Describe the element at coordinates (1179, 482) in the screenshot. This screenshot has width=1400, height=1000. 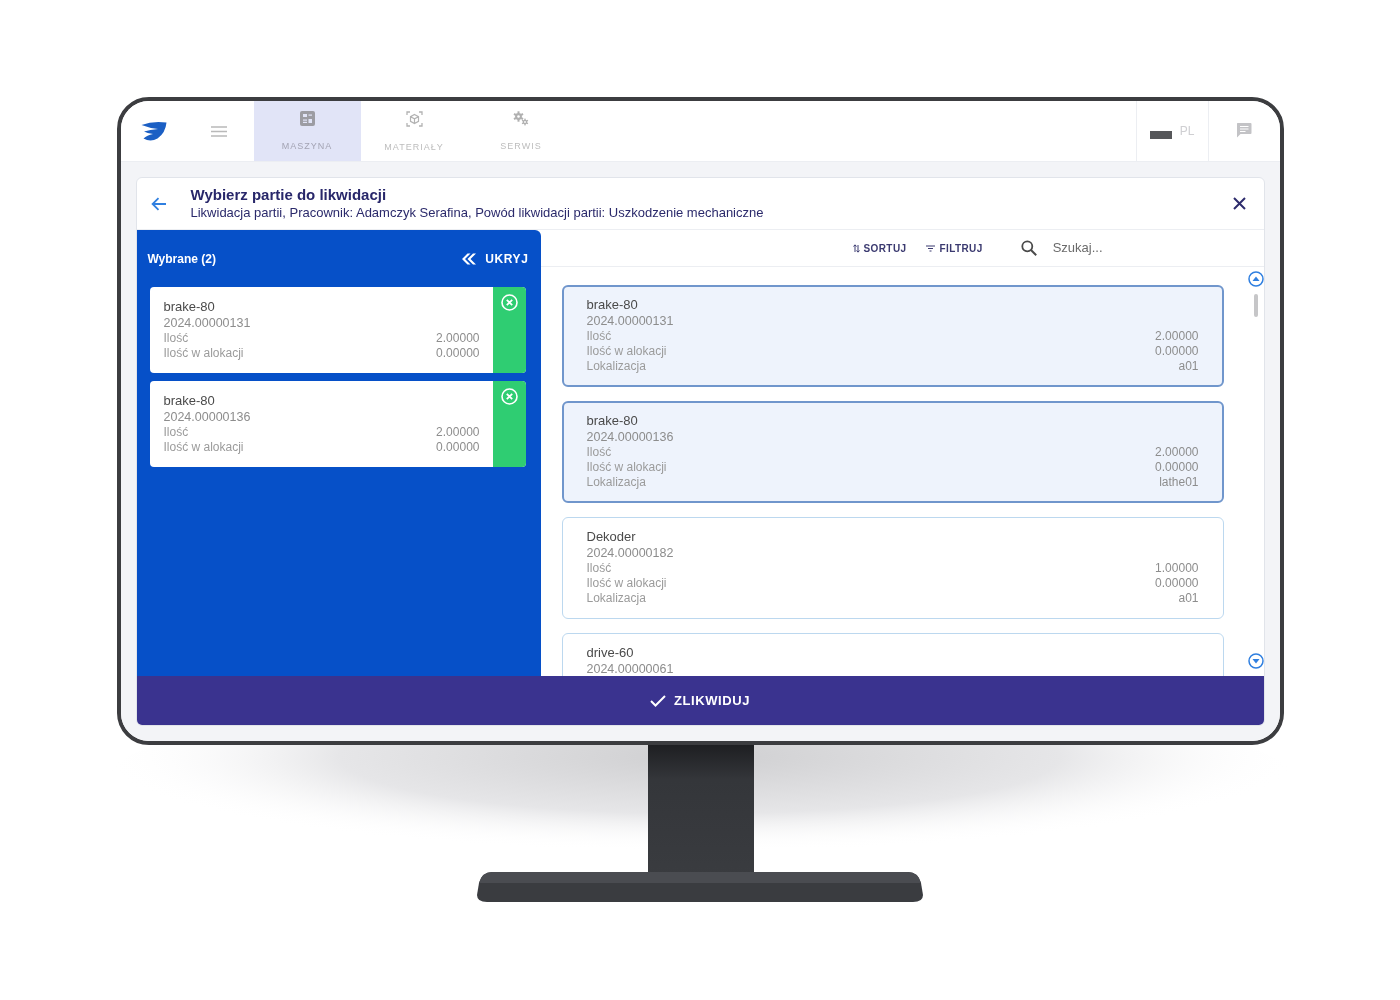
I see `field-value: lathe01` at that location.